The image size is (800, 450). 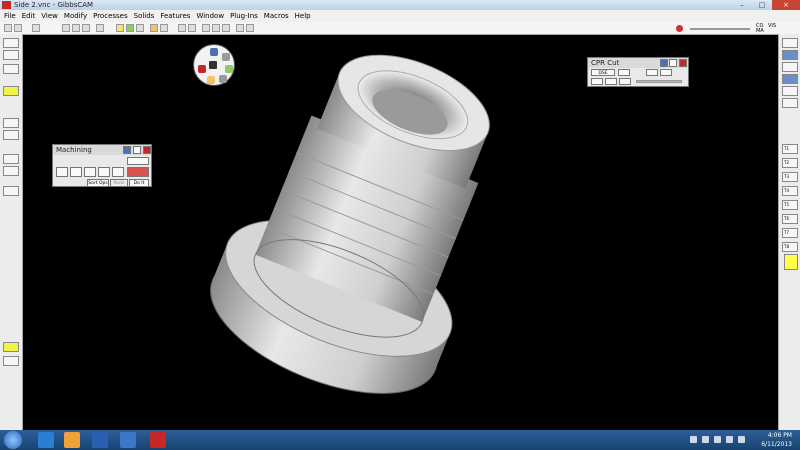 What do you see at coordinates (664, 63) in the screenshot?
I see `cpr-panel-pin-icon` at bounding box center [664, 63].